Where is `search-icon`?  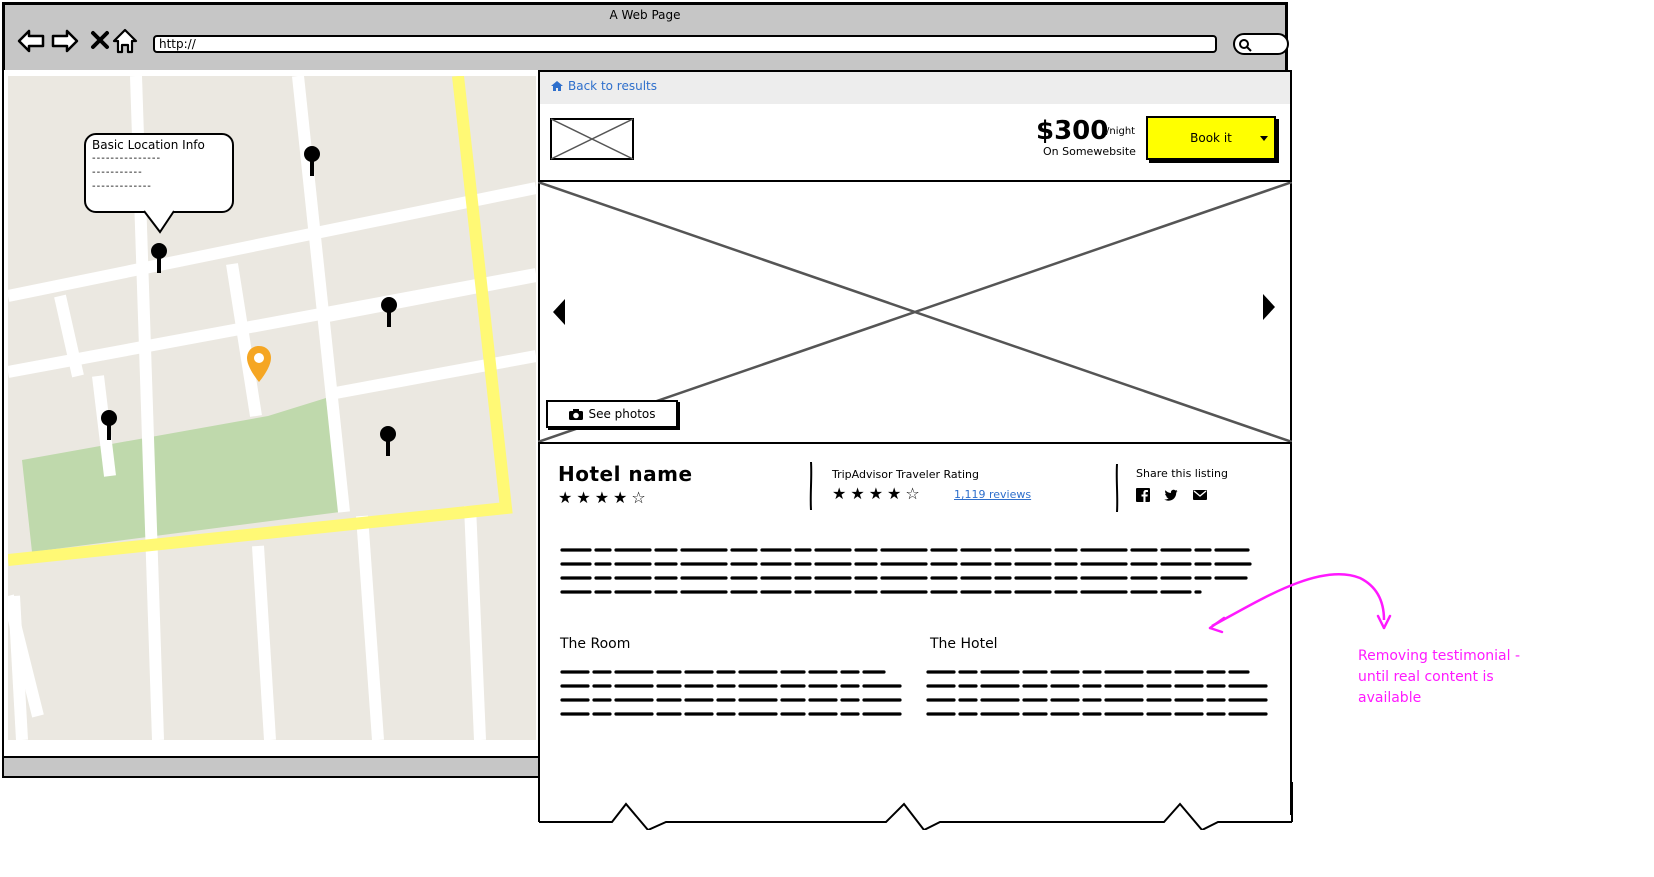 search-icon is located at coordinates (1245, 45).